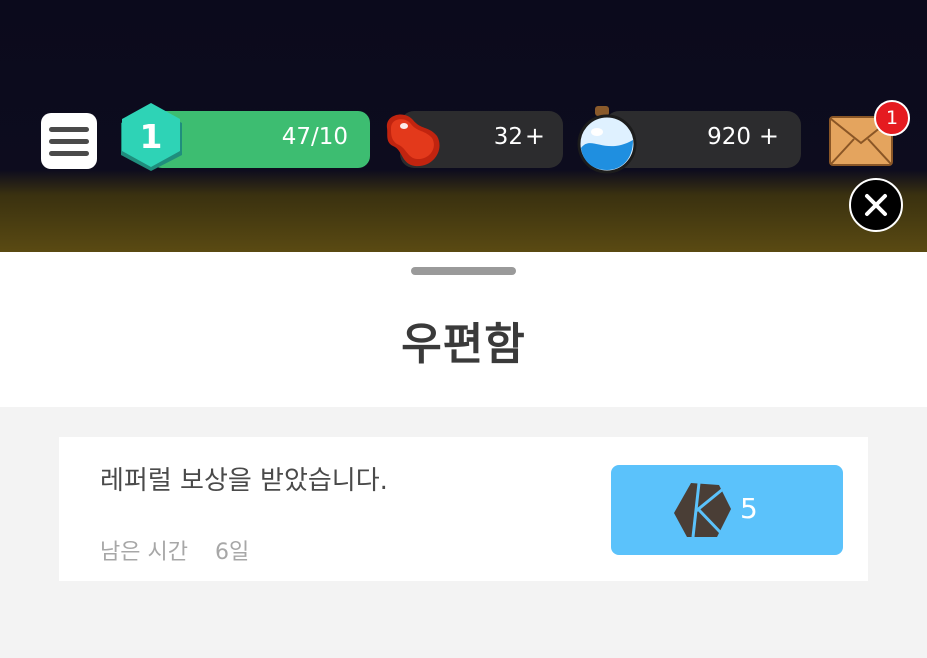 This screenshot has width=927, height=658. I want to click on reward-amount: 5, so click(749, 508).